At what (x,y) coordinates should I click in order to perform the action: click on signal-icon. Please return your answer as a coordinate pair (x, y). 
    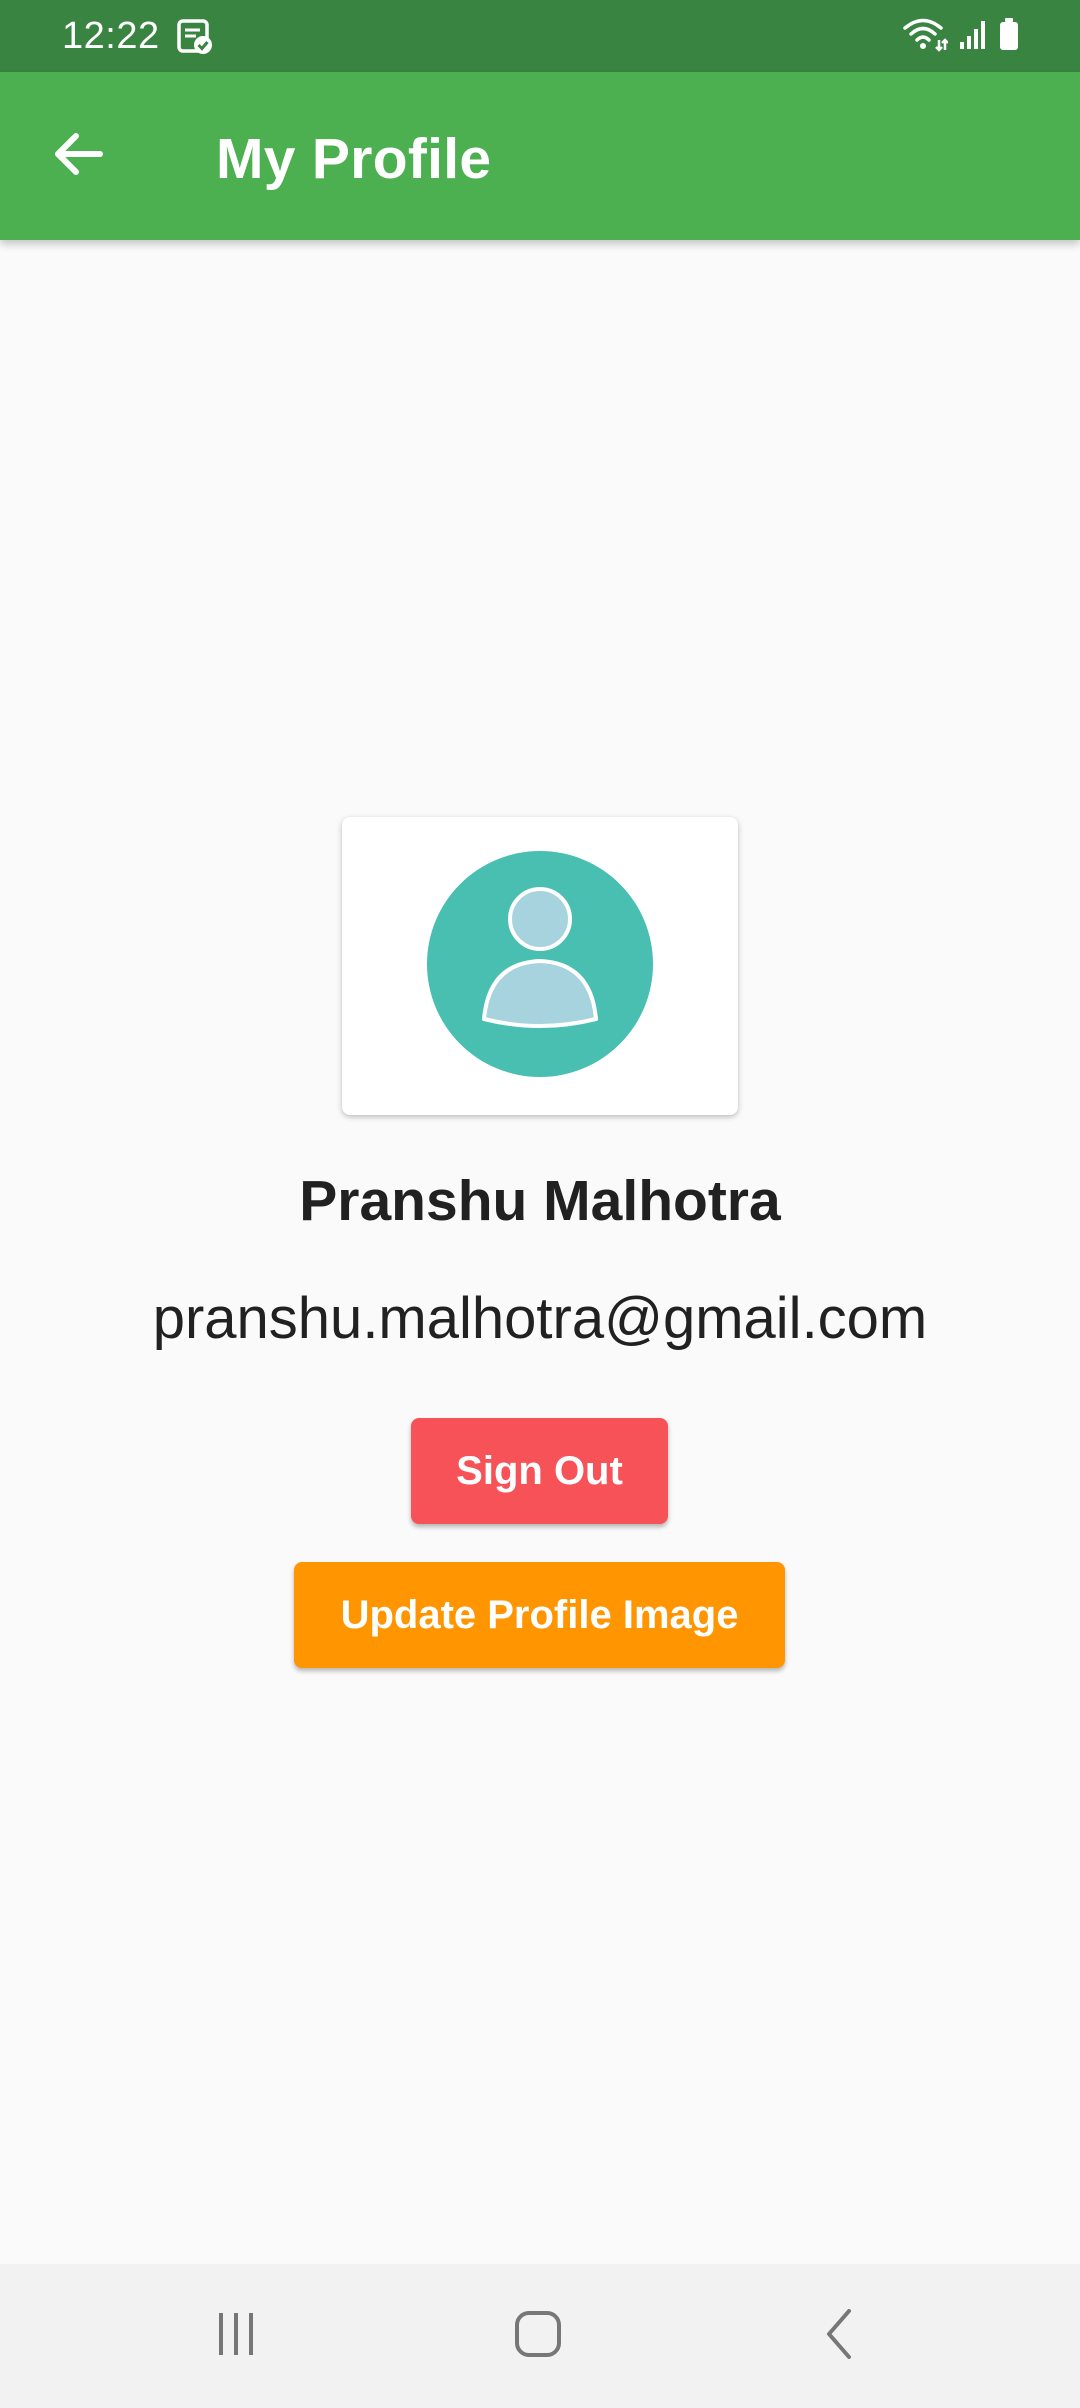
    Looking at the image, I should click on (973, 36).